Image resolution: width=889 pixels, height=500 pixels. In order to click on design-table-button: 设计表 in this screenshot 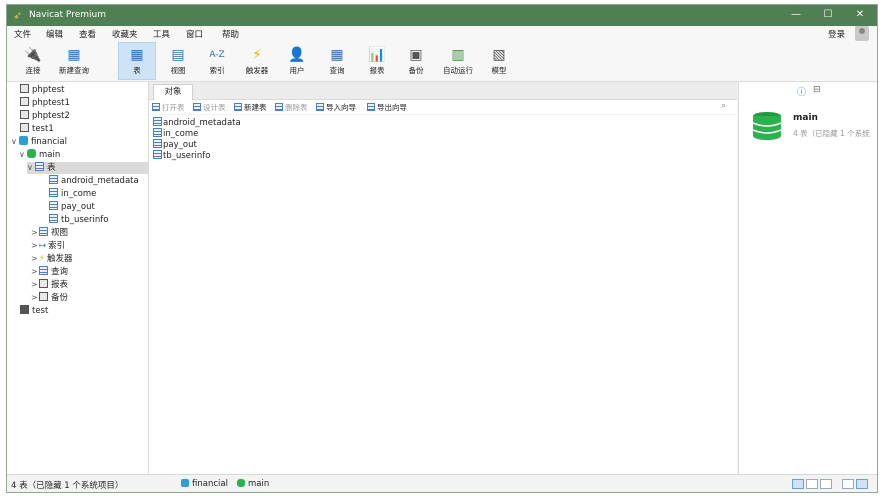, I will do `click(209, 107)`.